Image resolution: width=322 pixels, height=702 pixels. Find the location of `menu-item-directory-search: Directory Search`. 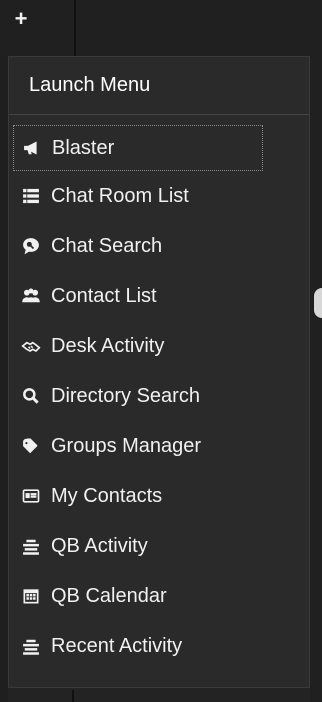

menu-item-directory-search: Directory Search is located at coordinates (159, 396).